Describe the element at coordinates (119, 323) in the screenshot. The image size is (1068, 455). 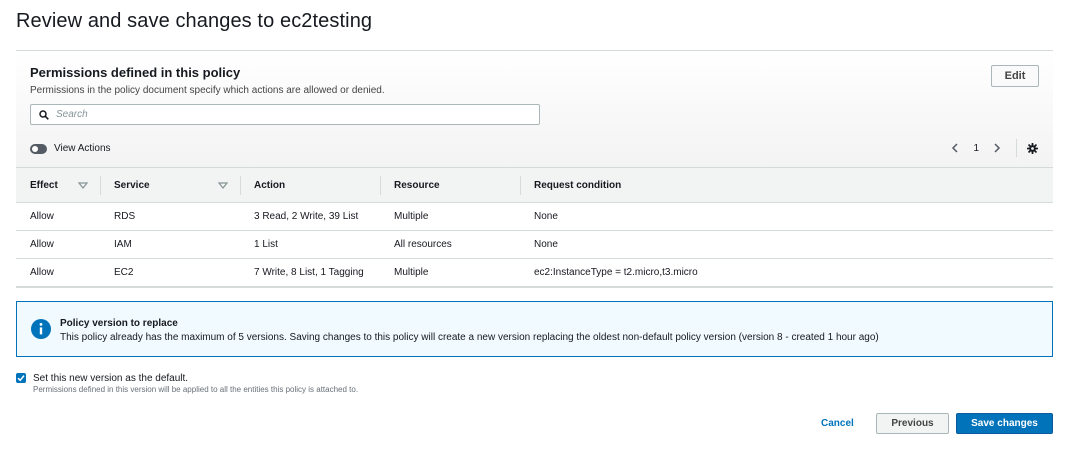
I see `info-title: Policy version to replace` at that location.